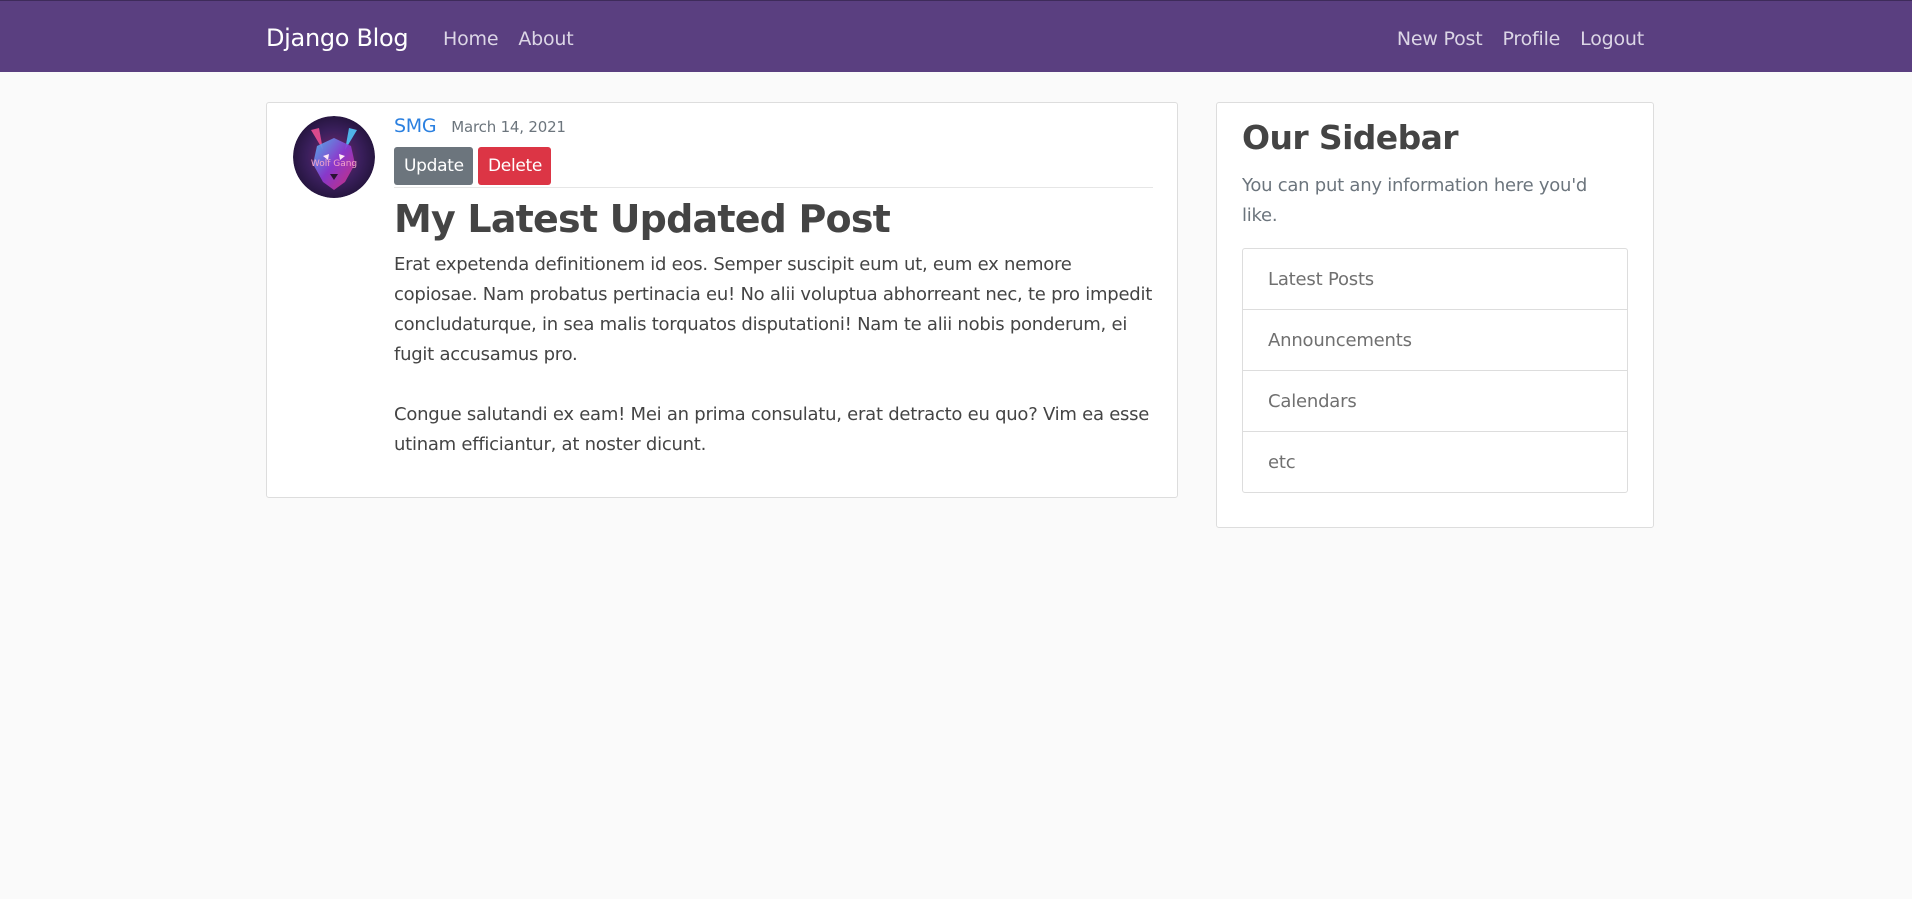  I want to click on nav-home-link: Home, so click(471, 39).